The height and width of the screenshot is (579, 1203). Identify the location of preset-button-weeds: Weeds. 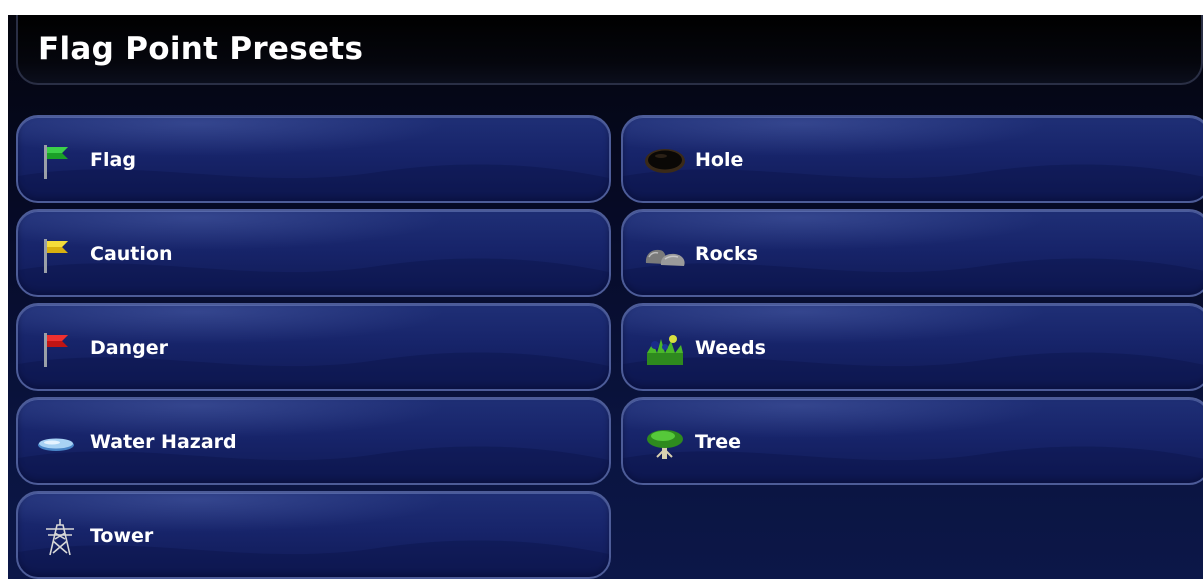
(912, 347).